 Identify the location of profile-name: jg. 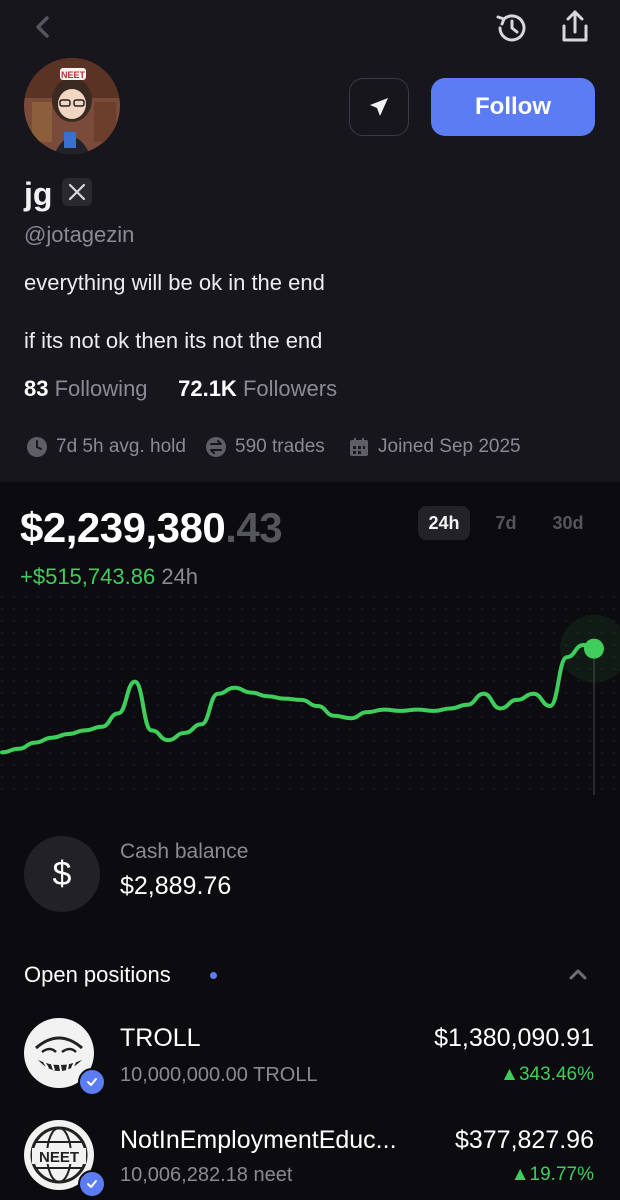
(38, 194).